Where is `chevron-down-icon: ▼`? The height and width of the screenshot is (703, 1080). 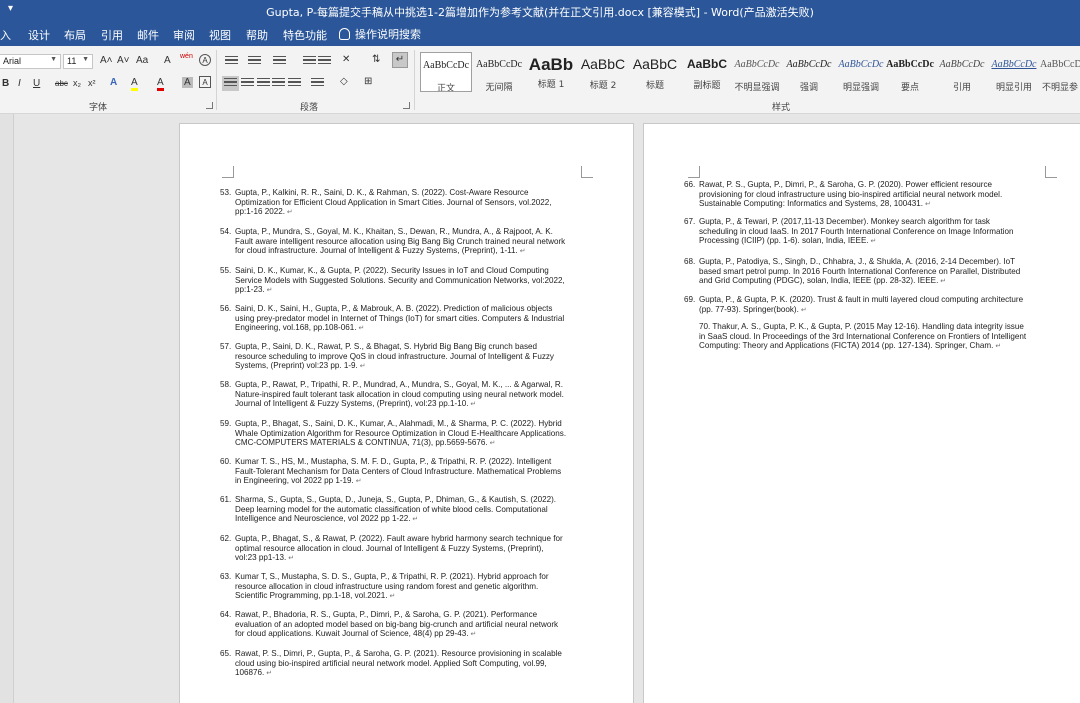 chevron-down-icon: ▼ is located at coordinates (53, 59).